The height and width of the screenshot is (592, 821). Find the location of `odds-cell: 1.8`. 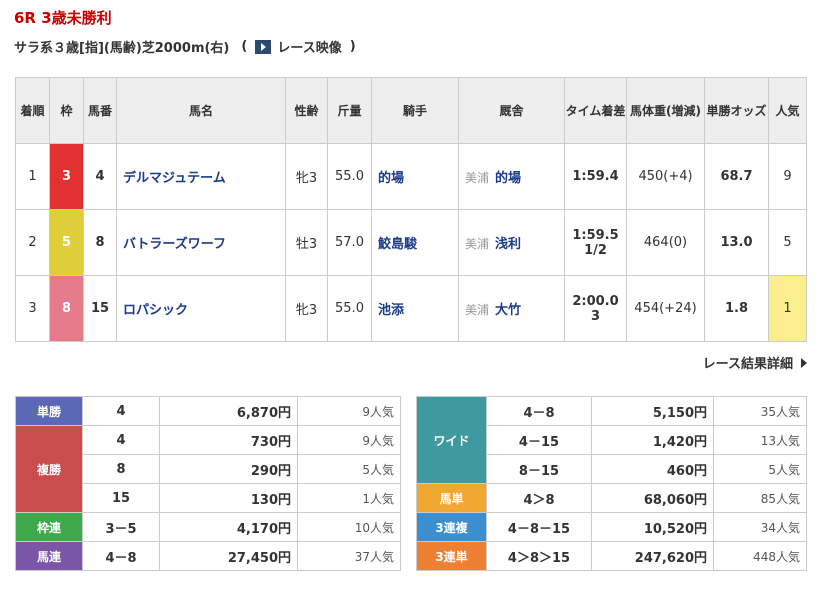

odds-cell: 1.8 is located at coordinates (736, 308).